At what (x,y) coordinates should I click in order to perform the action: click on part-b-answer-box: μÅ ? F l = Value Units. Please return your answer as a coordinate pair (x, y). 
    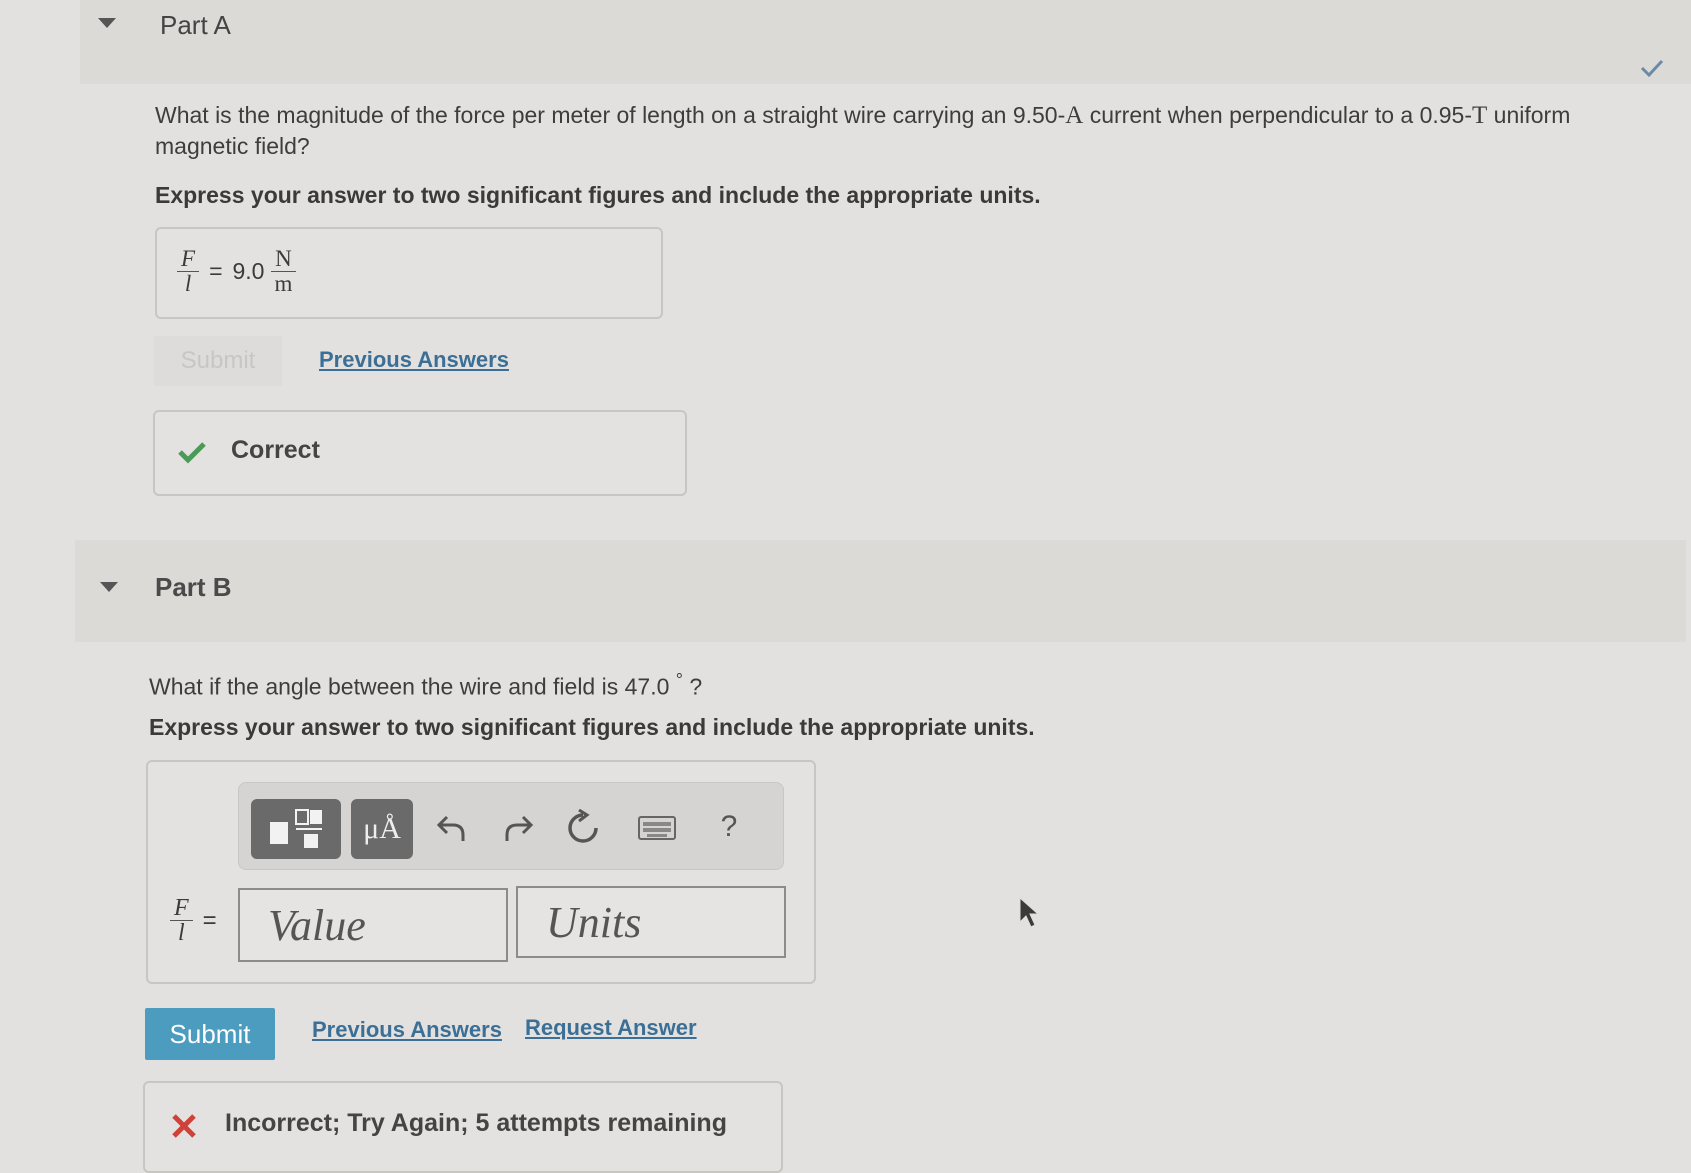
    Looking at the image, I should click on (481, 872).